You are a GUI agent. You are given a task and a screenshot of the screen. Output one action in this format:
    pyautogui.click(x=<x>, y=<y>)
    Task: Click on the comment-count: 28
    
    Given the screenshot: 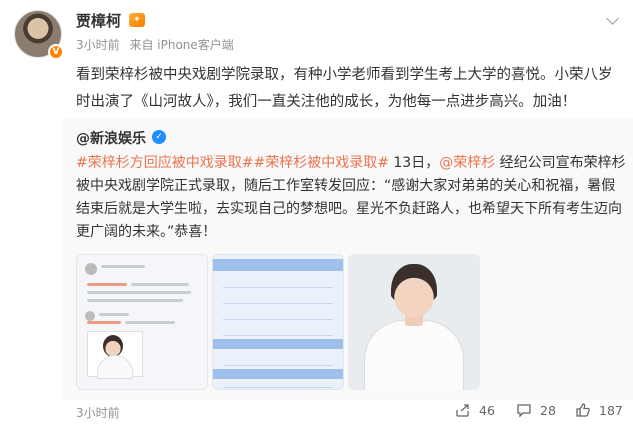 What is the action you would take?
    pyautogui.click(x=548, y=410)
    